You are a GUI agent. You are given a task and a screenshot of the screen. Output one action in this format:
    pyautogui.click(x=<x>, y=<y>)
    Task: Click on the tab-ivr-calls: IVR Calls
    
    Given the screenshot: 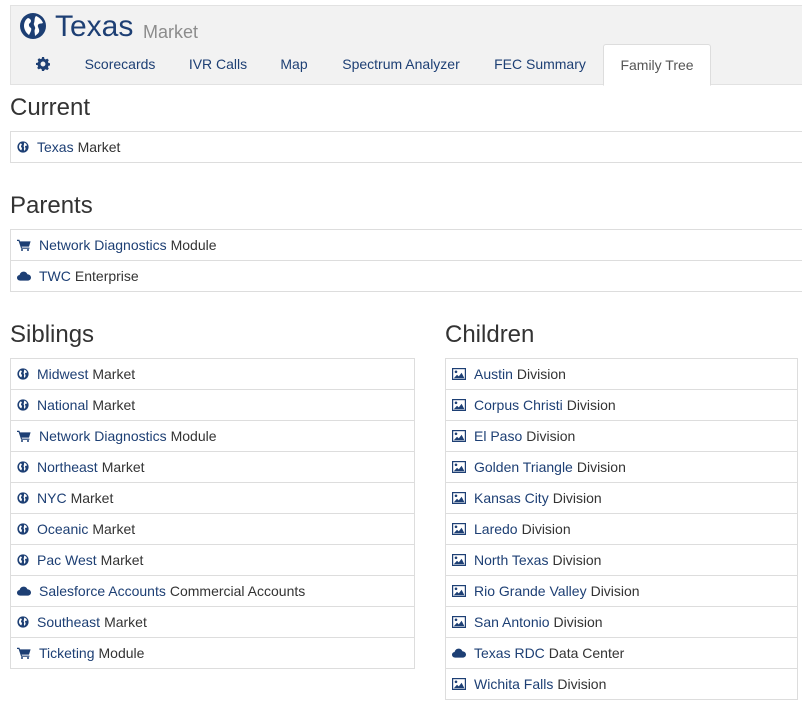 What is the action you would take?
    pyautogui.click(x=218, y=64)
    